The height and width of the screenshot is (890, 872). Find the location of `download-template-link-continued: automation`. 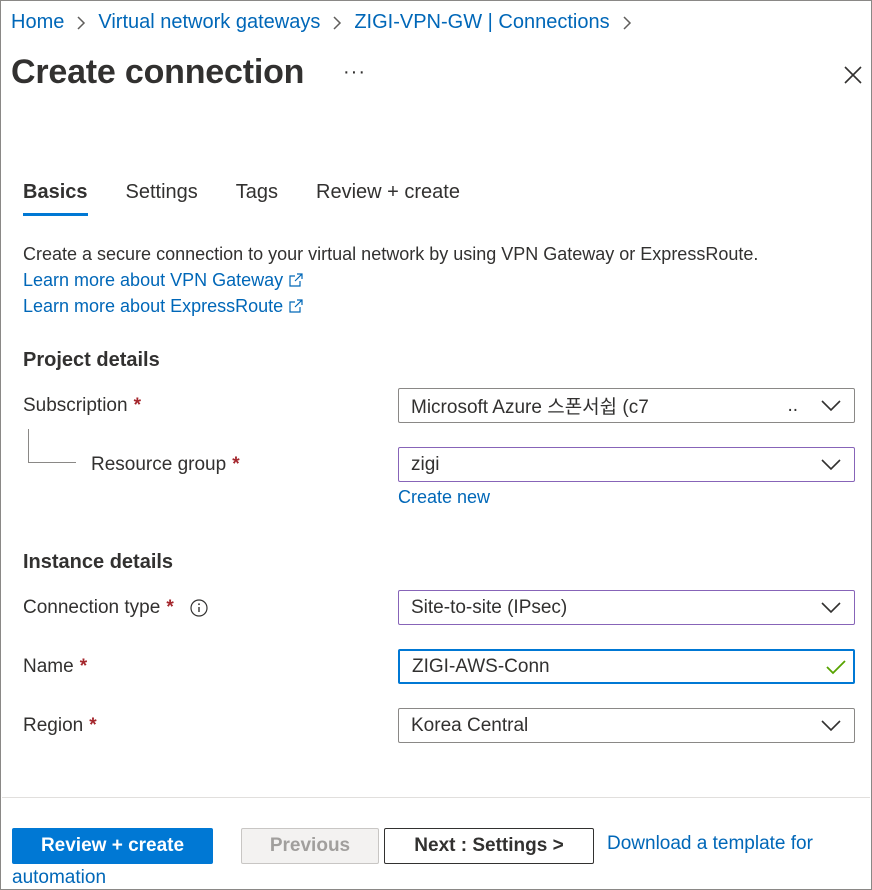

download-template-link-continued: automation is located at coordinates (59, 878).